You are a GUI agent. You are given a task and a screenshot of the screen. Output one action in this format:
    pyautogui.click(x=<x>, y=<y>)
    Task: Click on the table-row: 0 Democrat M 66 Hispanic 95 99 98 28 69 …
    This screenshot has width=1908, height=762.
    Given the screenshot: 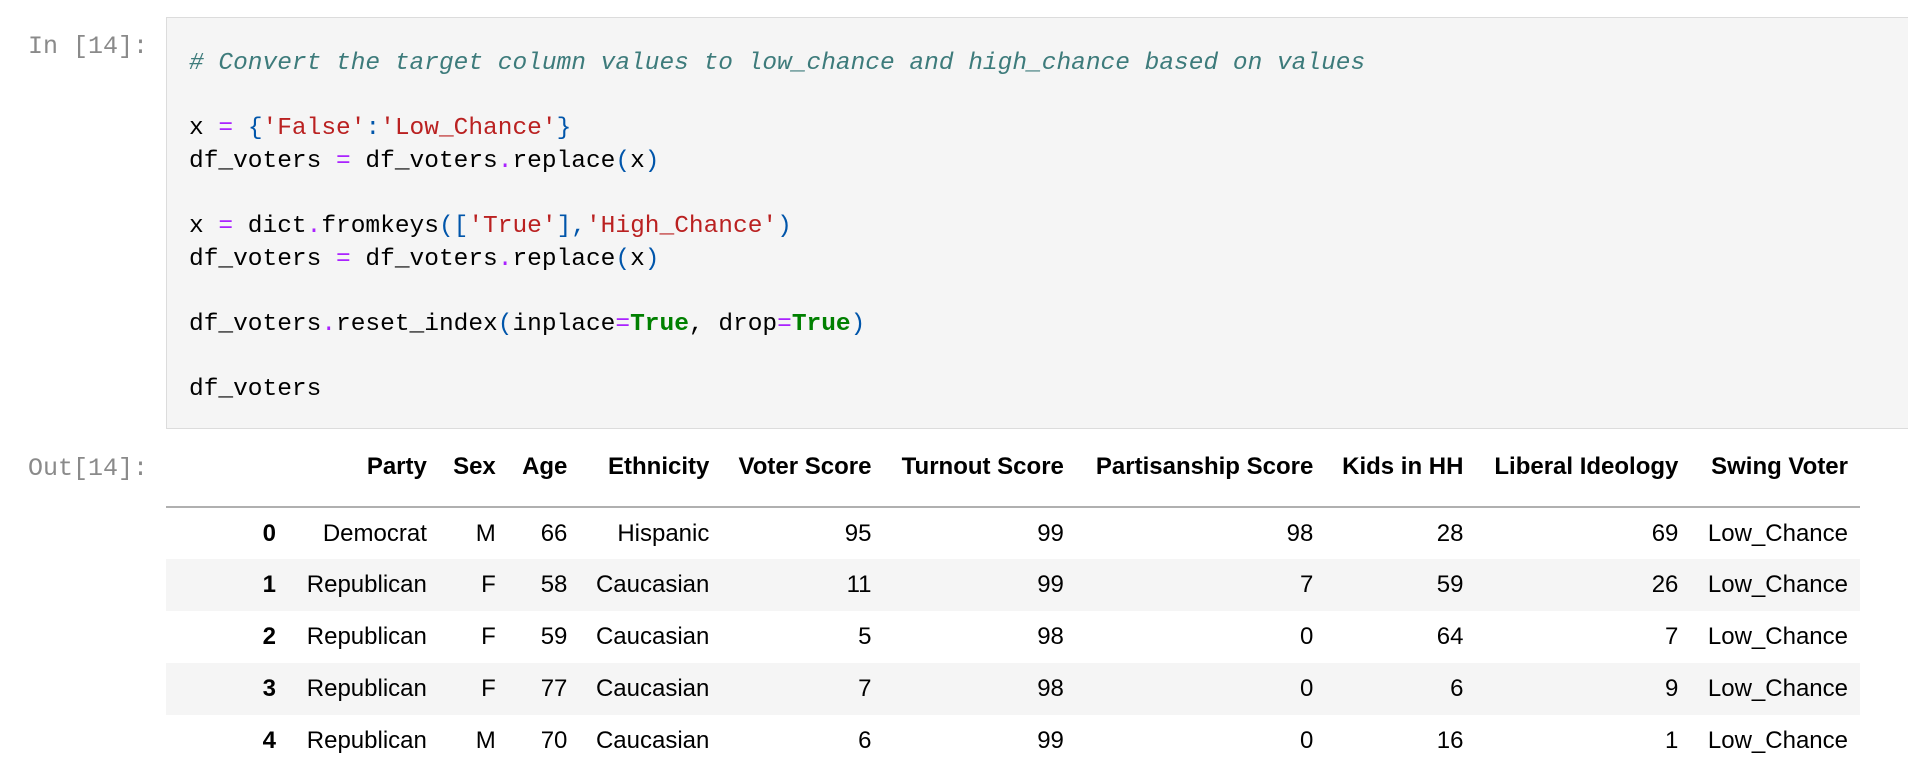 What is the action you would take?
    pyautogui.click(x=1013, y=533)
    